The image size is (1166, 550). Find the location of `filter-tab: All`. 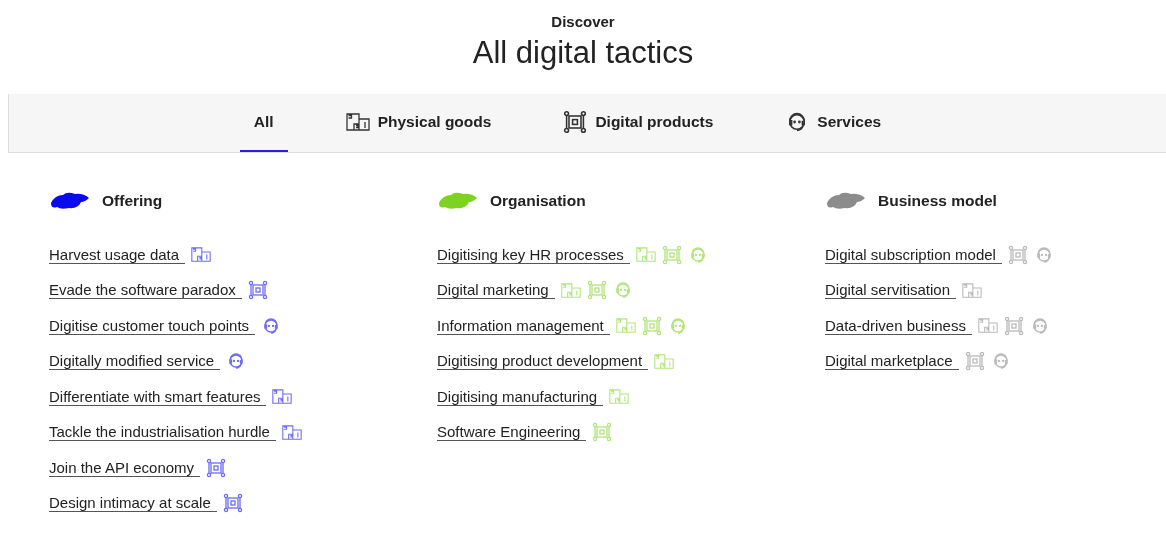

filter-tab: All is located at coordinates (263, 123).